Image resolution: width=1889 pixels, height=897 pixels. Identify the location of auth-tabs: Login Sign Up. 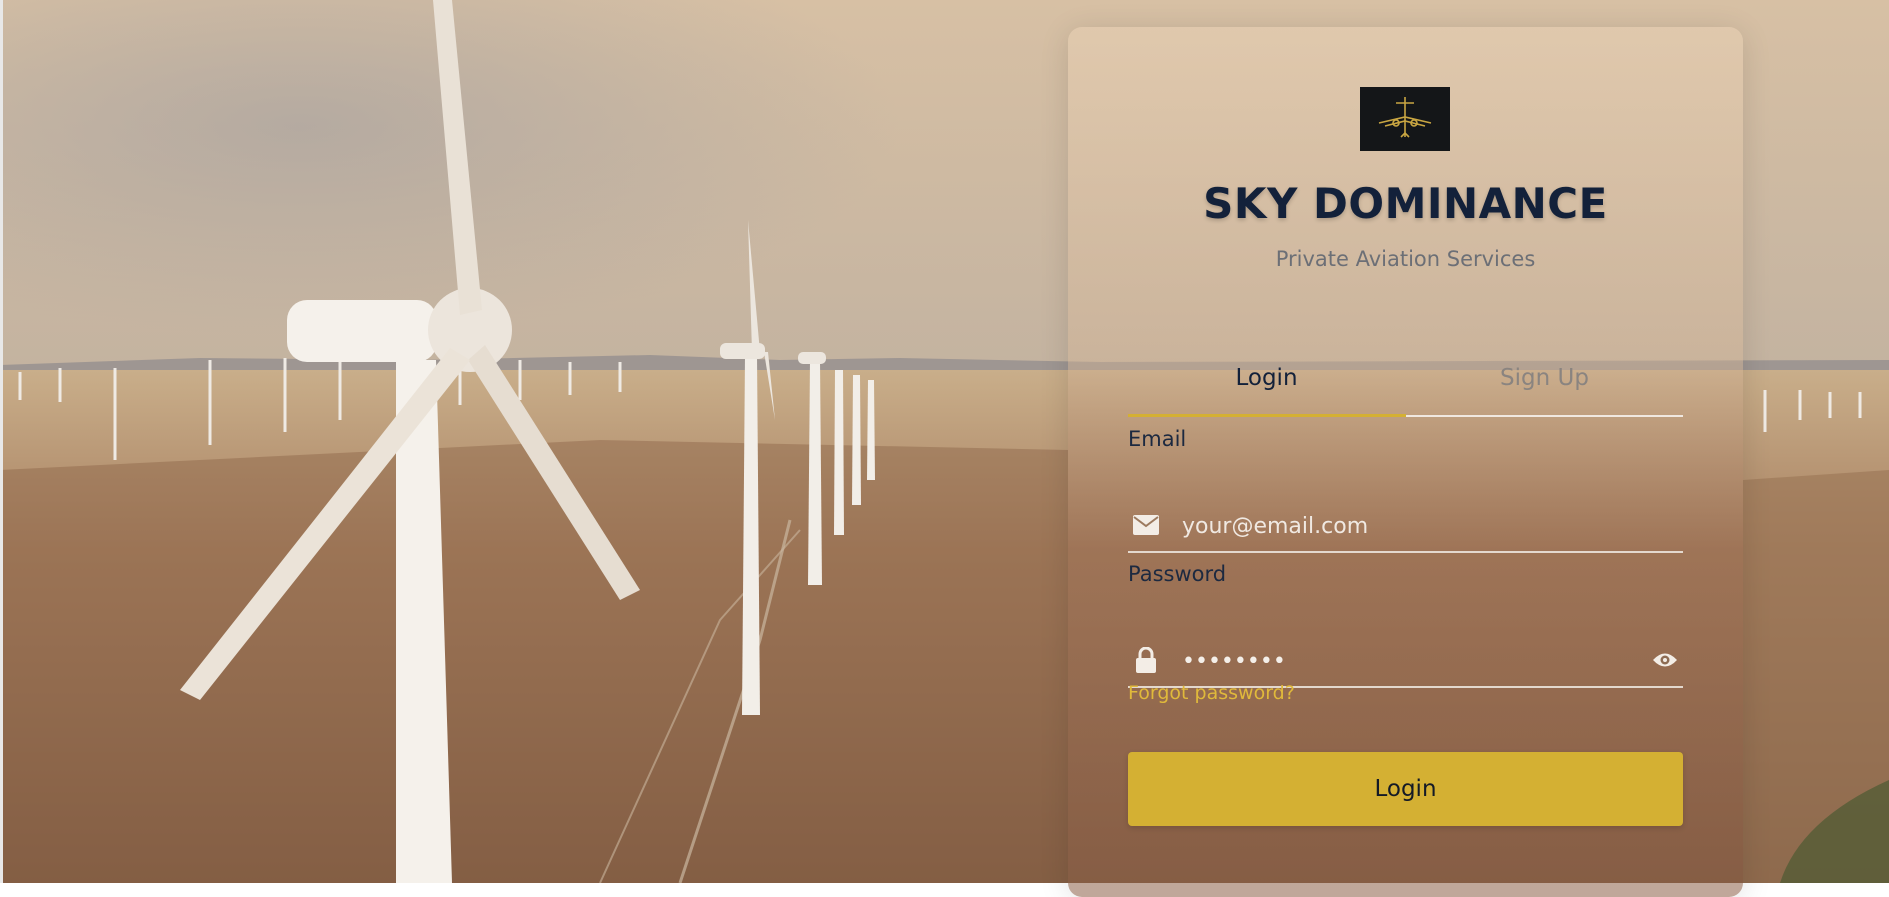
(1405, 385).